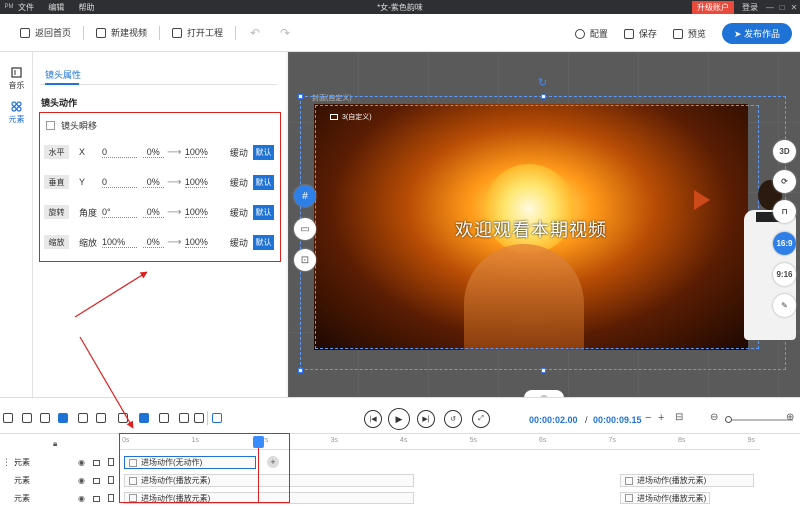 The height and width of the screenshot is (506, 800). I want to click on tab-active-indicator, so click(62, 84).